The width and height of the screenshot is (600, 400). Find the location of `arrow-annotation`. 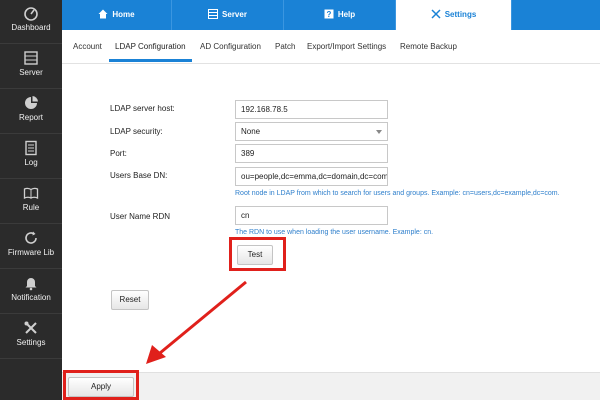

arrow-annotation is located at coordinates (196, 322).